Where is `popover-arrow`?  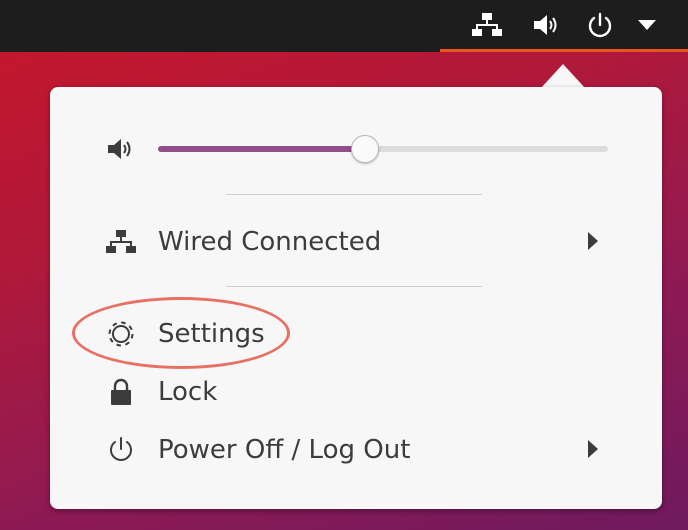
popover-arrow is located at coordinates (563, 76).